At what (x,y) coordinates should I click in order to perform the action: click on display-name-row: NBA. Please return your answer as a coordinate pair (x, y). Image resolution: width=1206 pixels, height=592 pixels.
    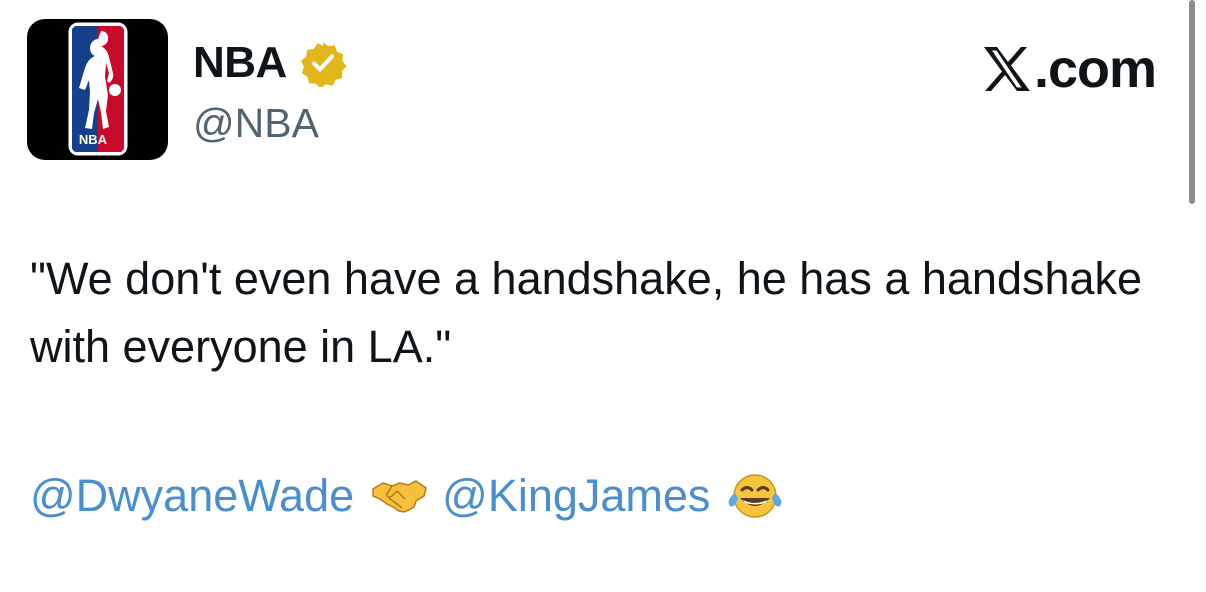
    Looking at the image, I should click on (270, 63).